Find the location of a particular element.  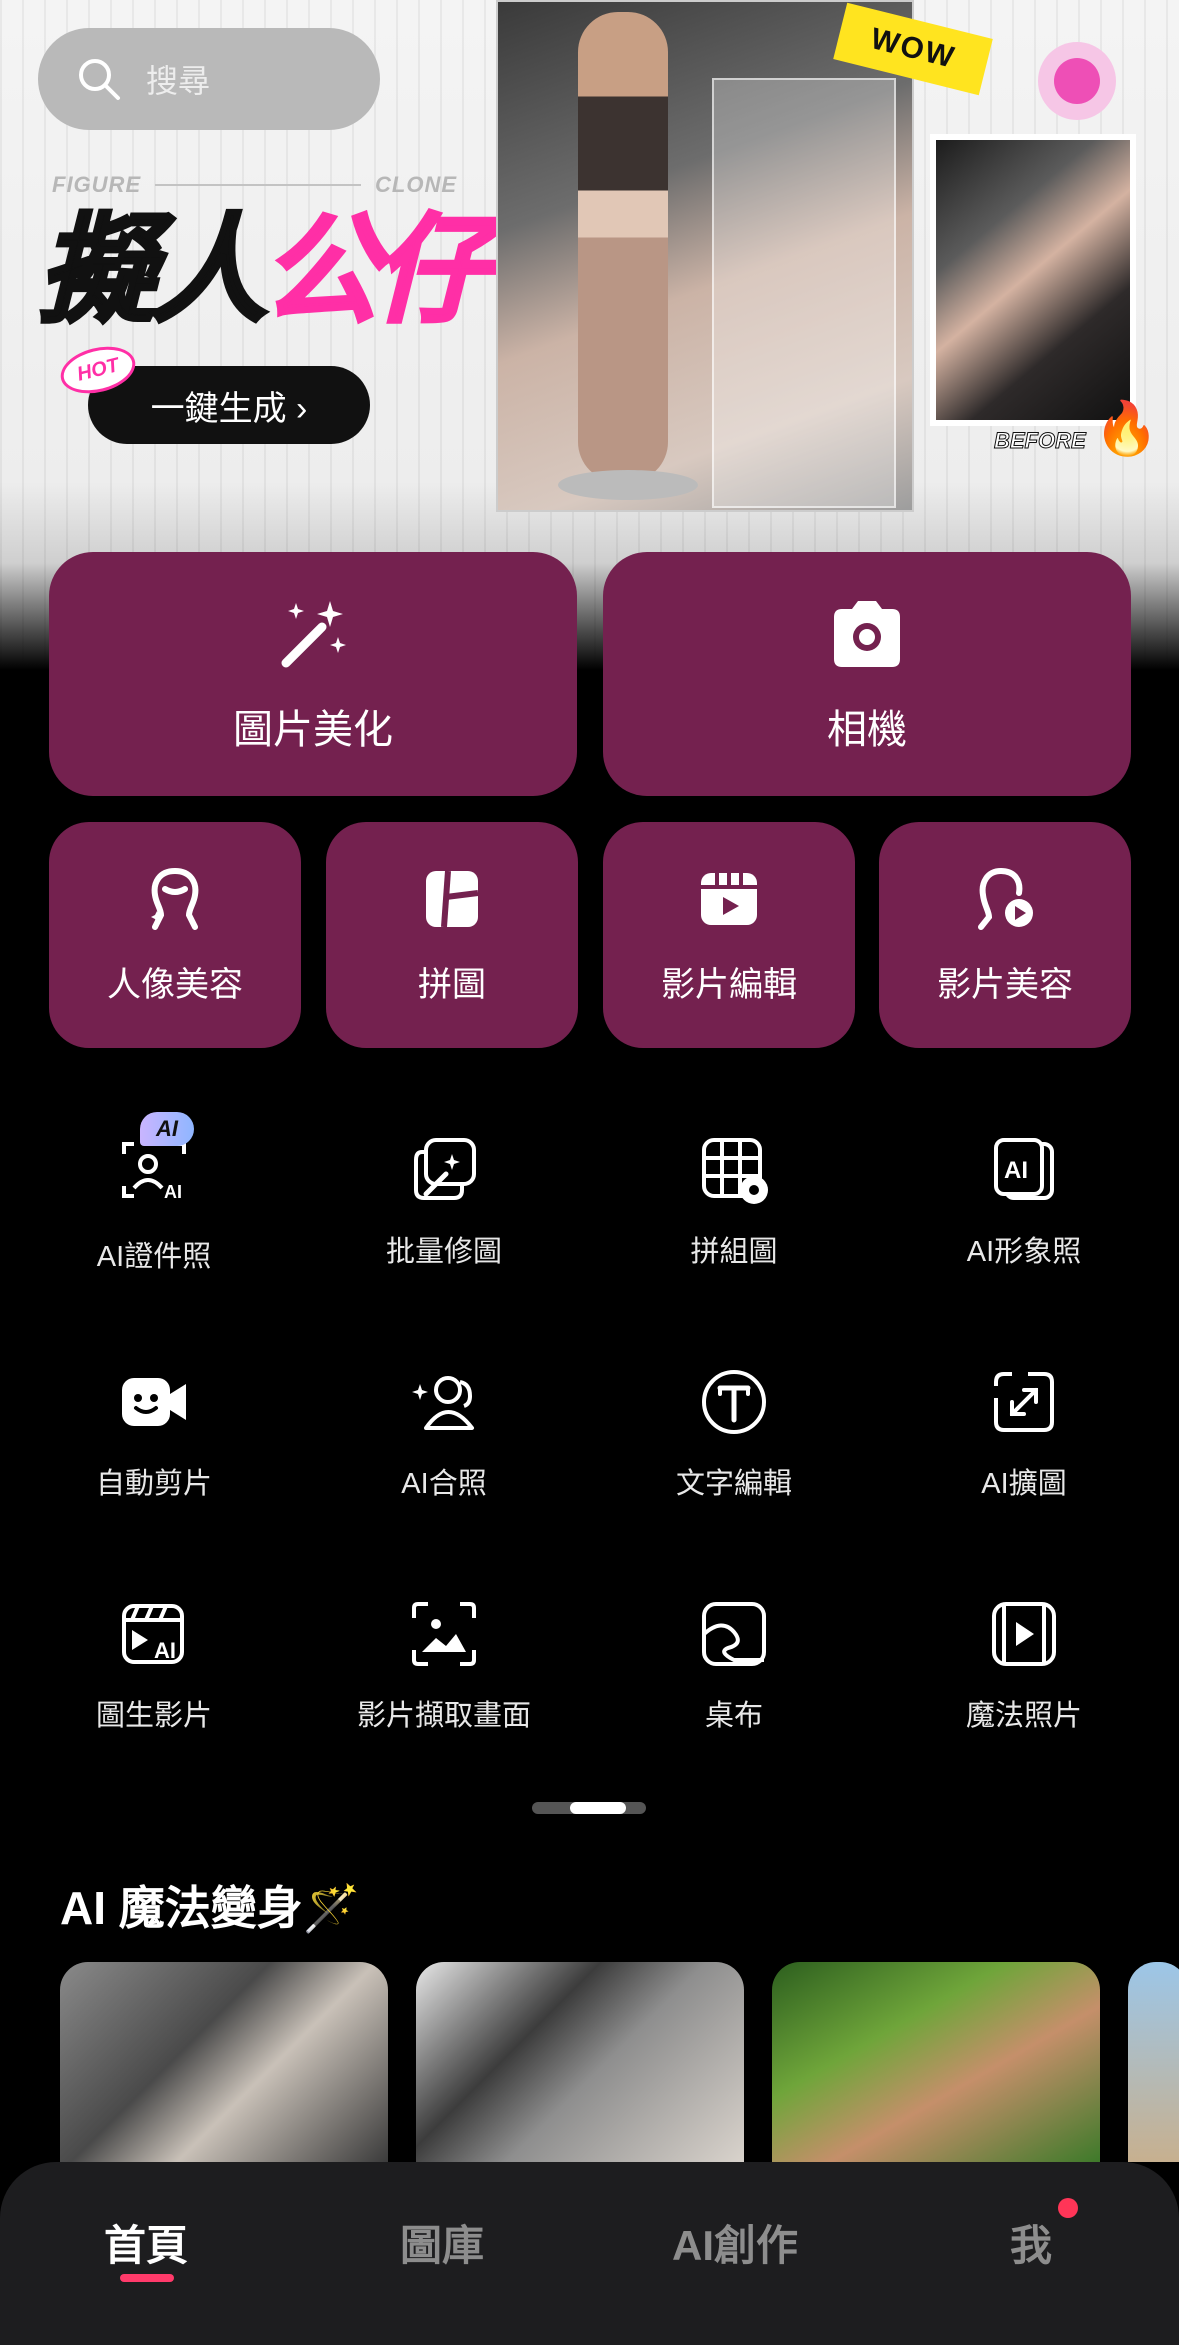

camera-button: 相機 is located at coordinates (867, 674).